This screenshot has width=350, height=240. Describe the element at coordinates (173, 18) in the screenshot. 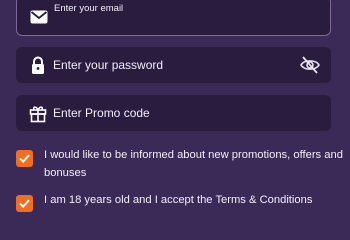

I see `email-field` at that location.